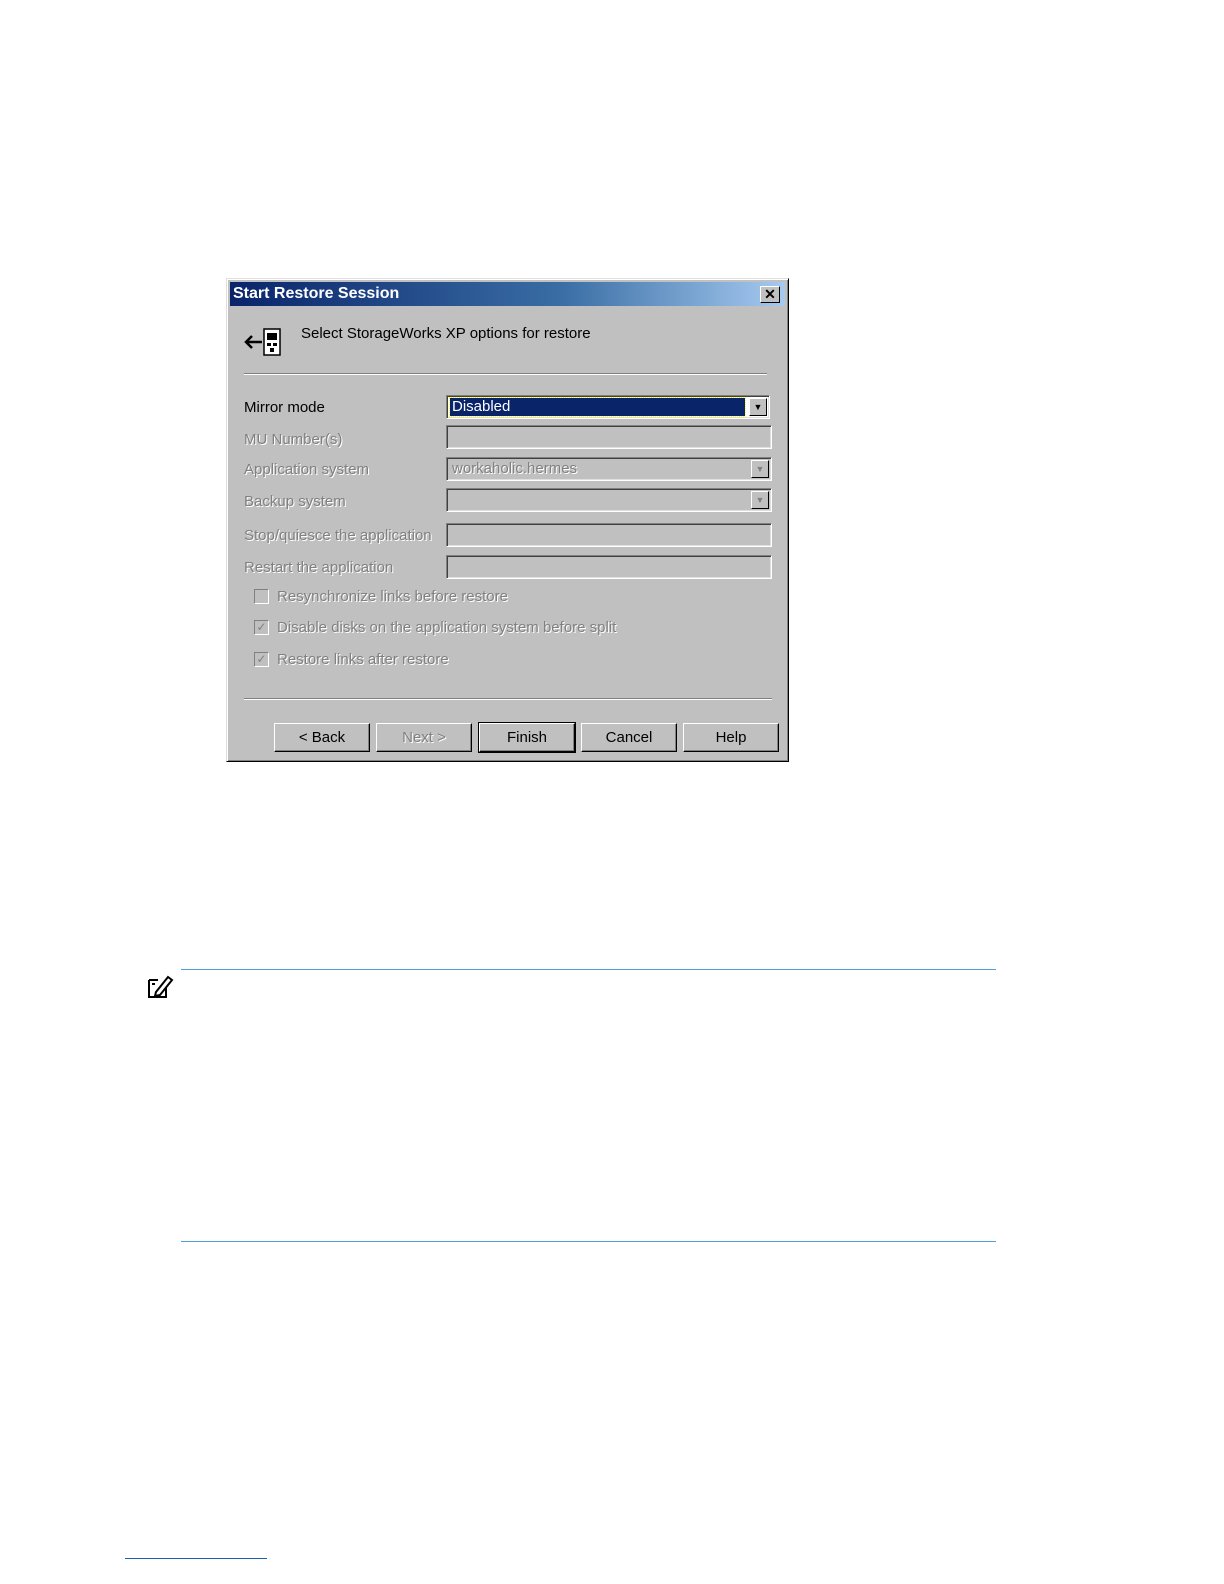  Describe the element at coordinates (588, 969) in the screenshot. I see `important-note-top-rule` at that location.